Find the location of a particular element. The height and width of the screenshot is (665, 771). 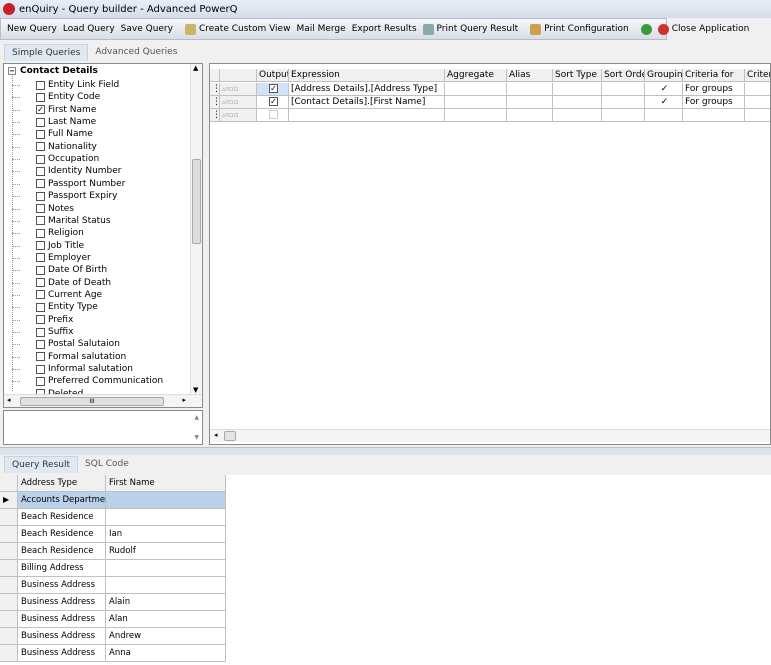

tree-item: Last Name is located at coordinates (54, 122).